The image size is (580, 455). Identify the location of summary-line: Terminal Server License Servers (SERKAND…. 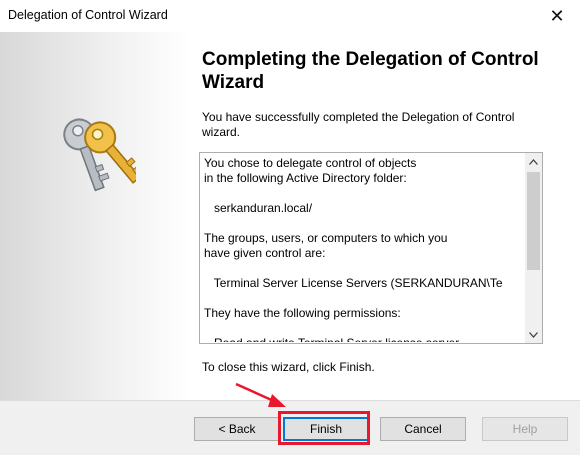
(353, 283).